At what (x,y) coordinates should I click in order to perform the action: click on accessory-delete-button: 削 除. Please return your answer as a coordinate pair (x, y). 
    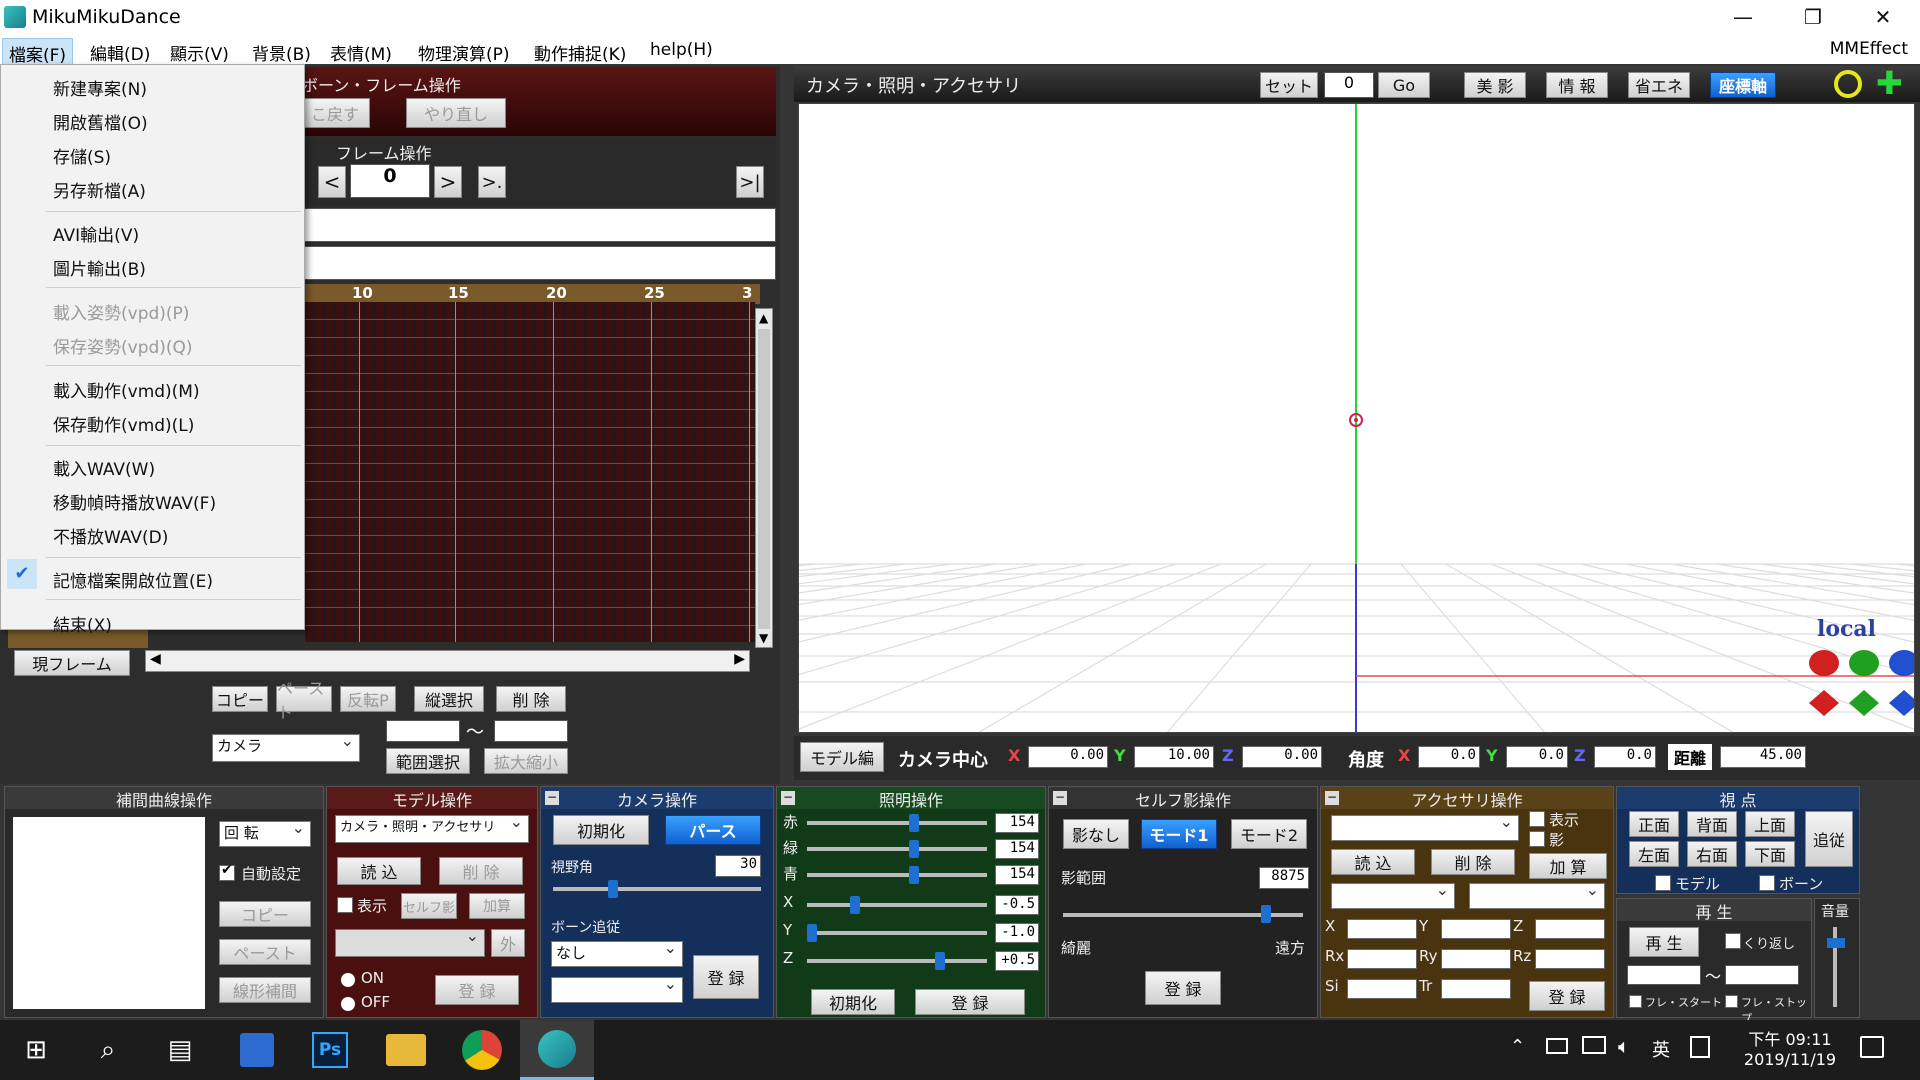
    Looking at the image, I should click on (1473, 862).